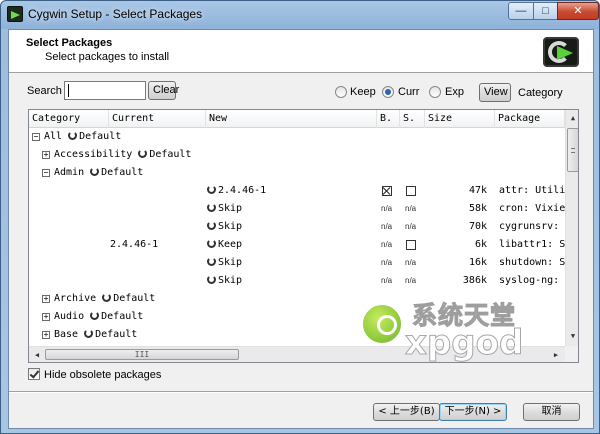 Image resolution: width=600 pixels, height=434 pixels. What do you see at coordinates (435, 92) in the screenshot?
I see `exp-radio` at bounding box center [435, 92].